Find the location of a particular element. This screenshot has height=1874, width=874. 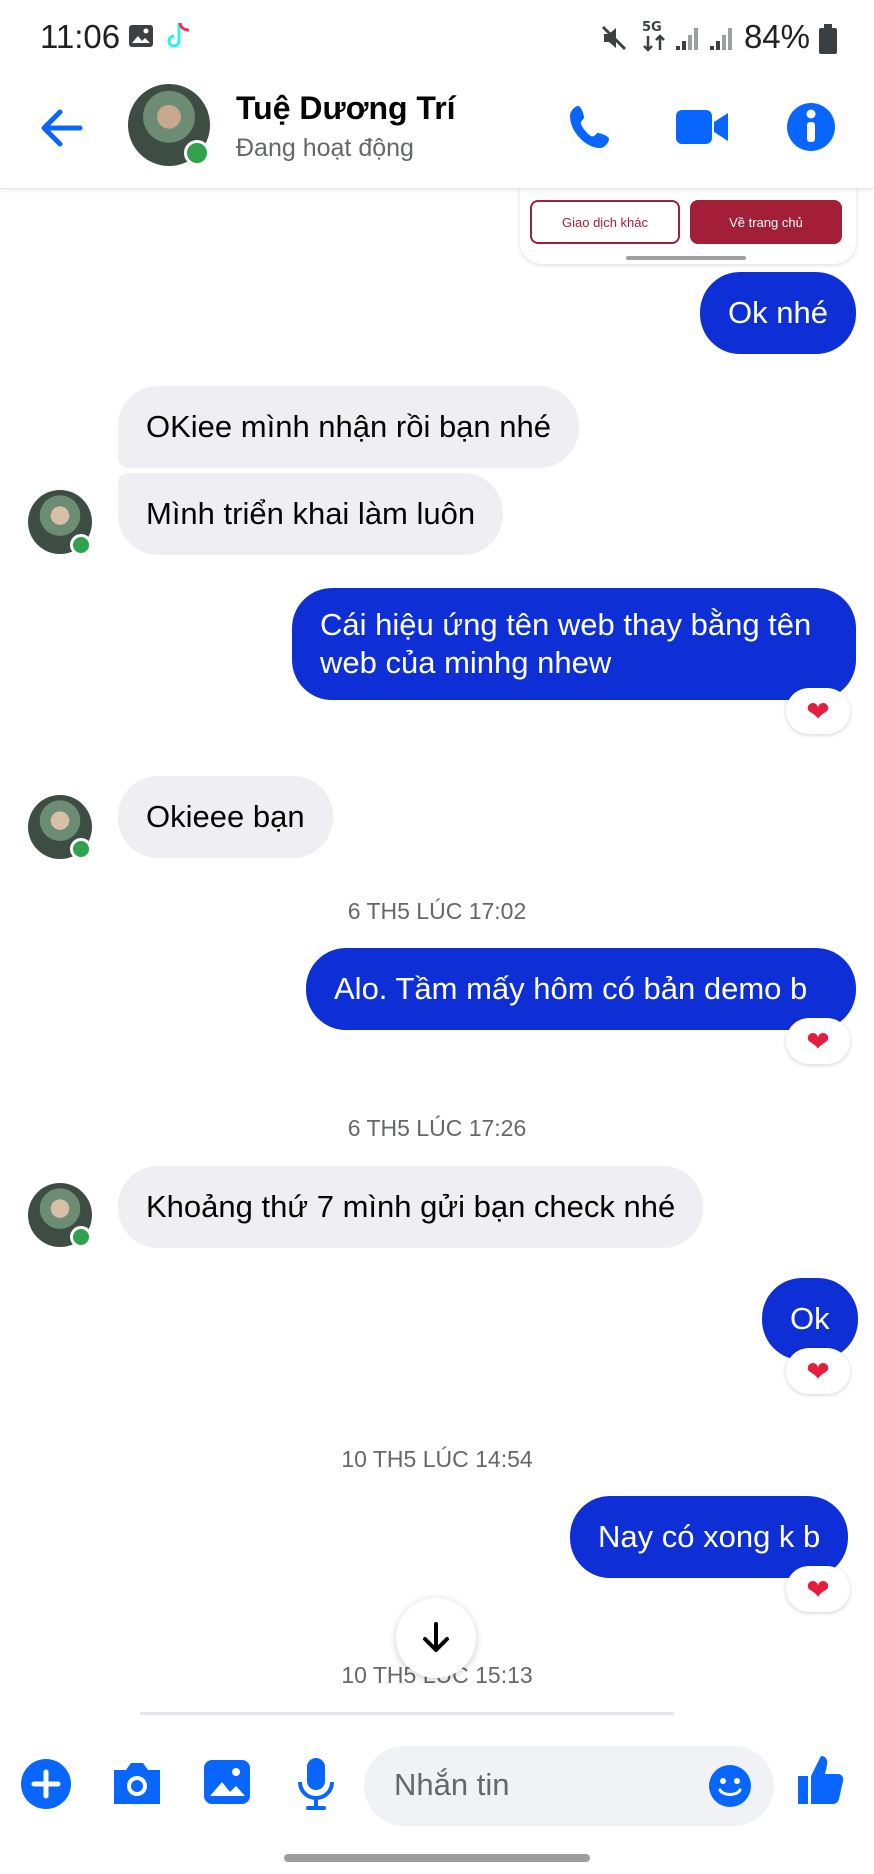

message-text-line: web của minhg nhew is located at coordinates (466, 662).